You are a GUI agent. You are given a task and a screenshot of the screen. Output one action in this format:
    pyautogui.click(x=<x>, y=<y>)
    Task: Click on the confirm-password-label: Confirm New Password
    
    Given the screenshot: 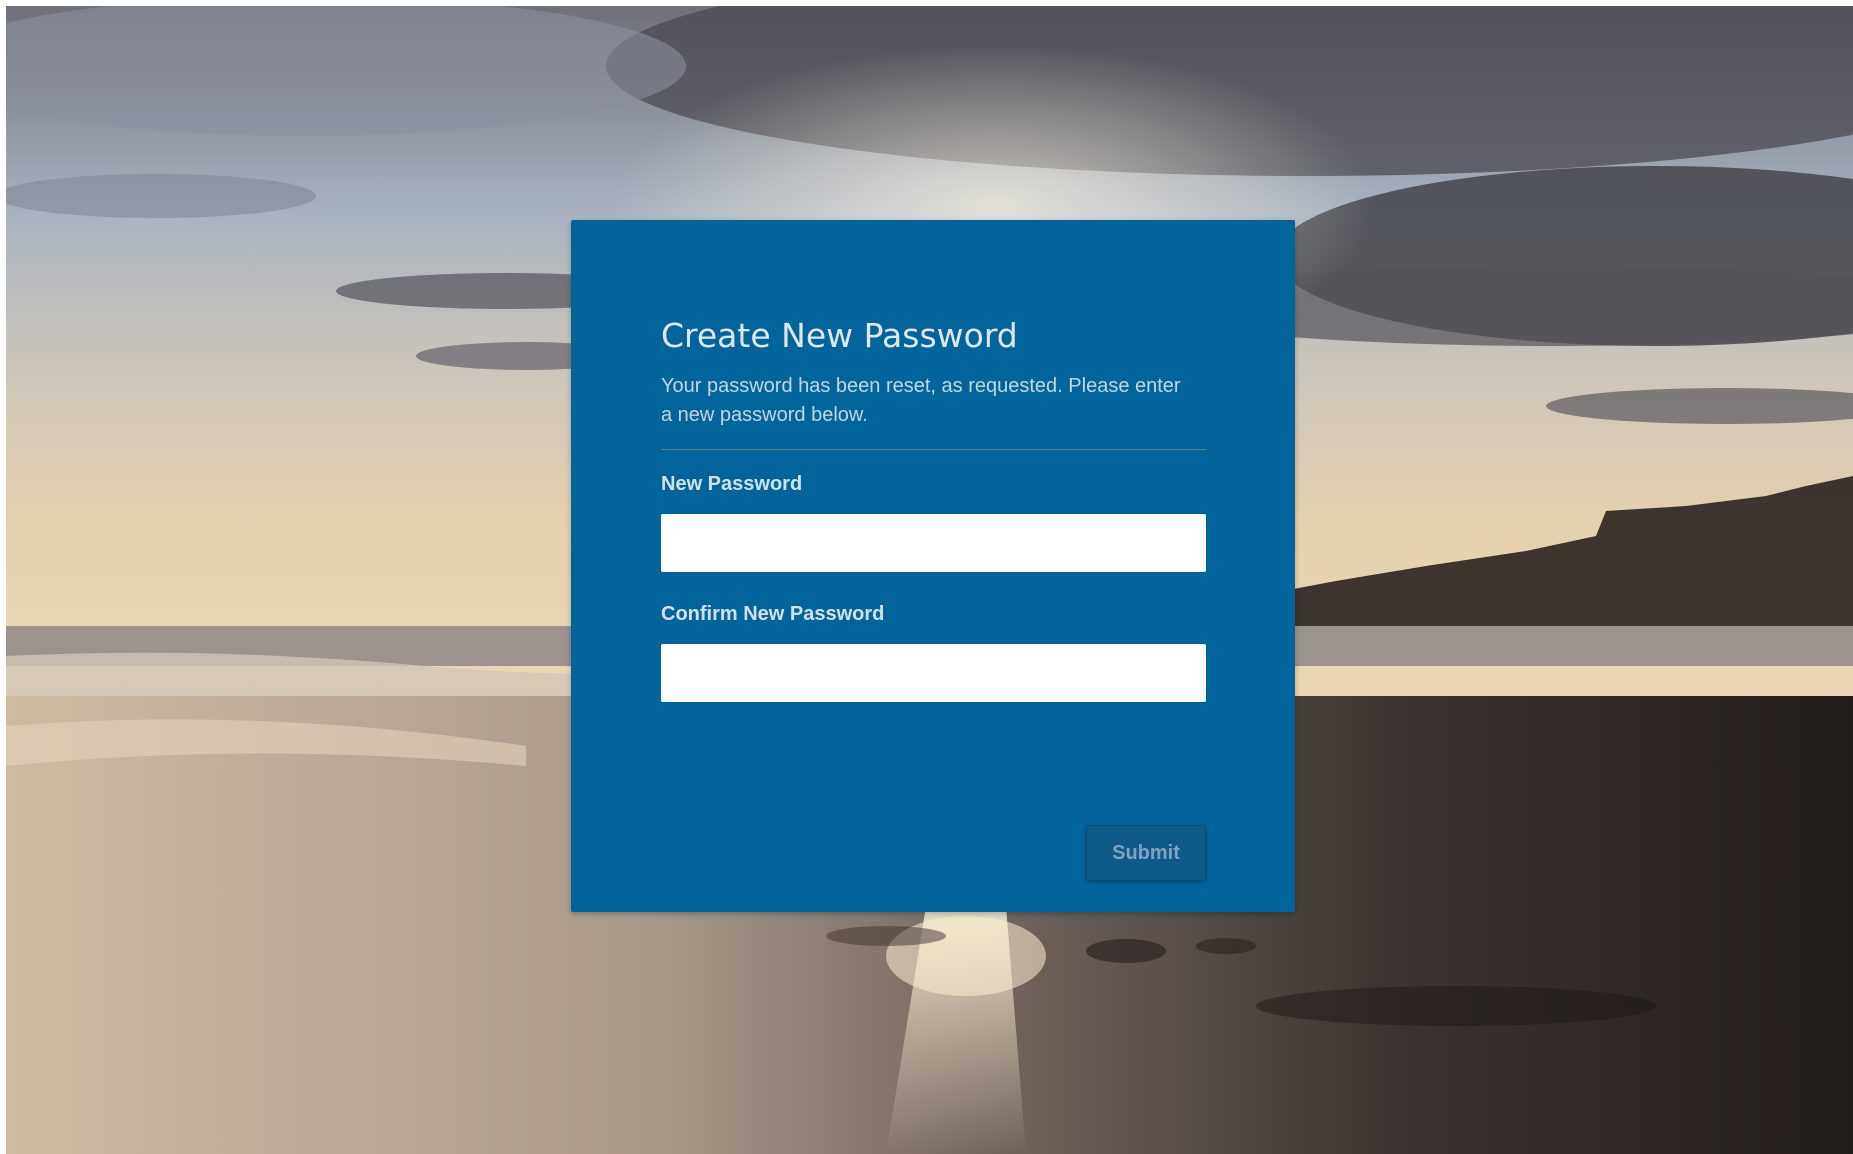 What is the action you would take?
    pyautogui.click(x=773, y=614)
    